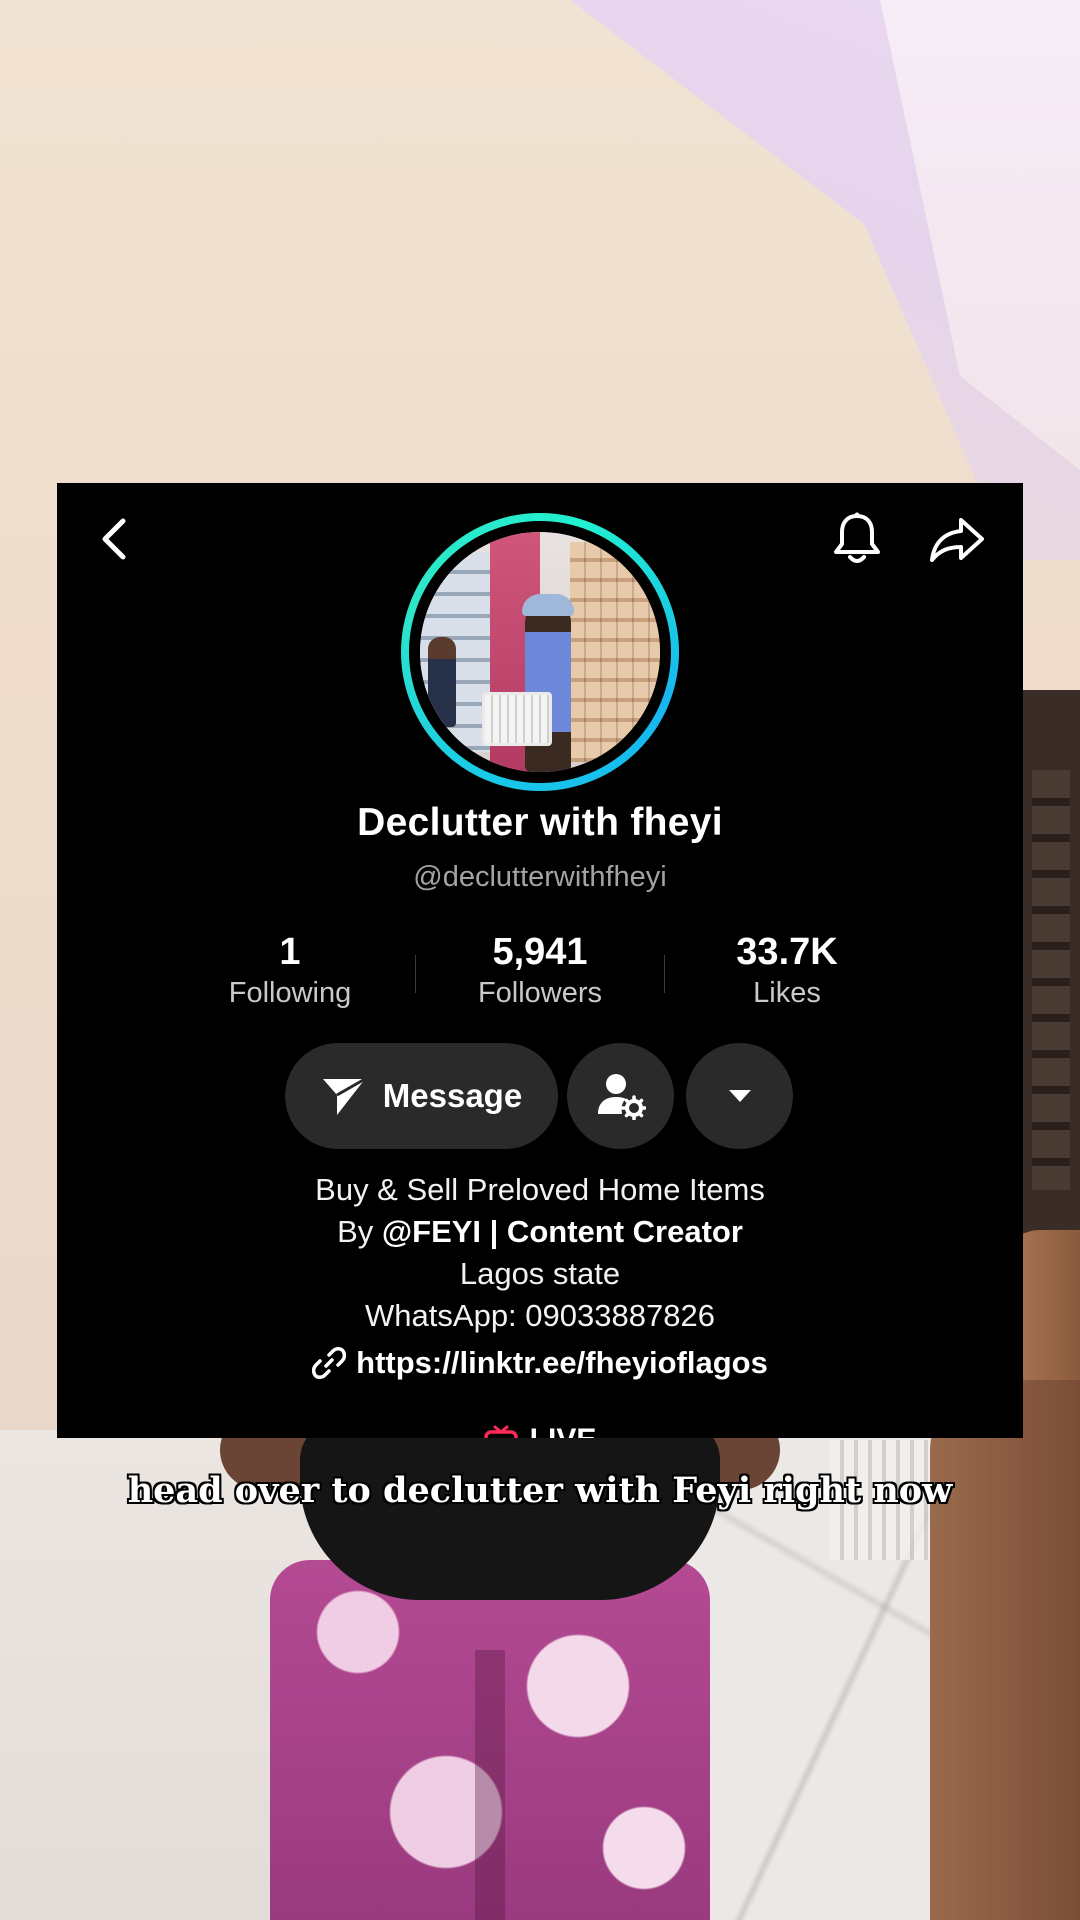  I want to click on link-icon, so click(329, 1363).